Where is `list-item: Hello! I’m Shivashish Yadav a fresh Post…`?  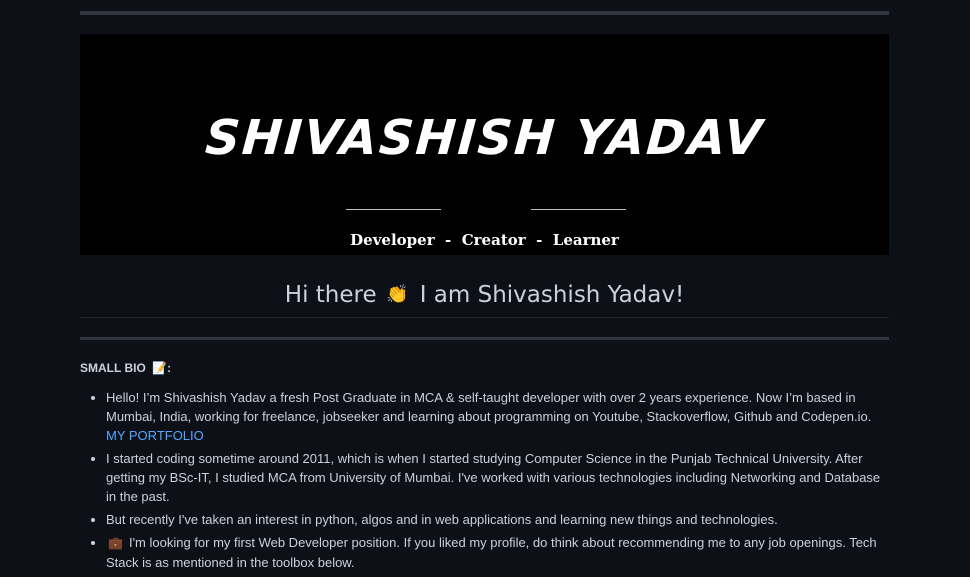
list-item: Hello! I’m Shivashish Yadav a fresh Post… is located at coordinates (497, 416).